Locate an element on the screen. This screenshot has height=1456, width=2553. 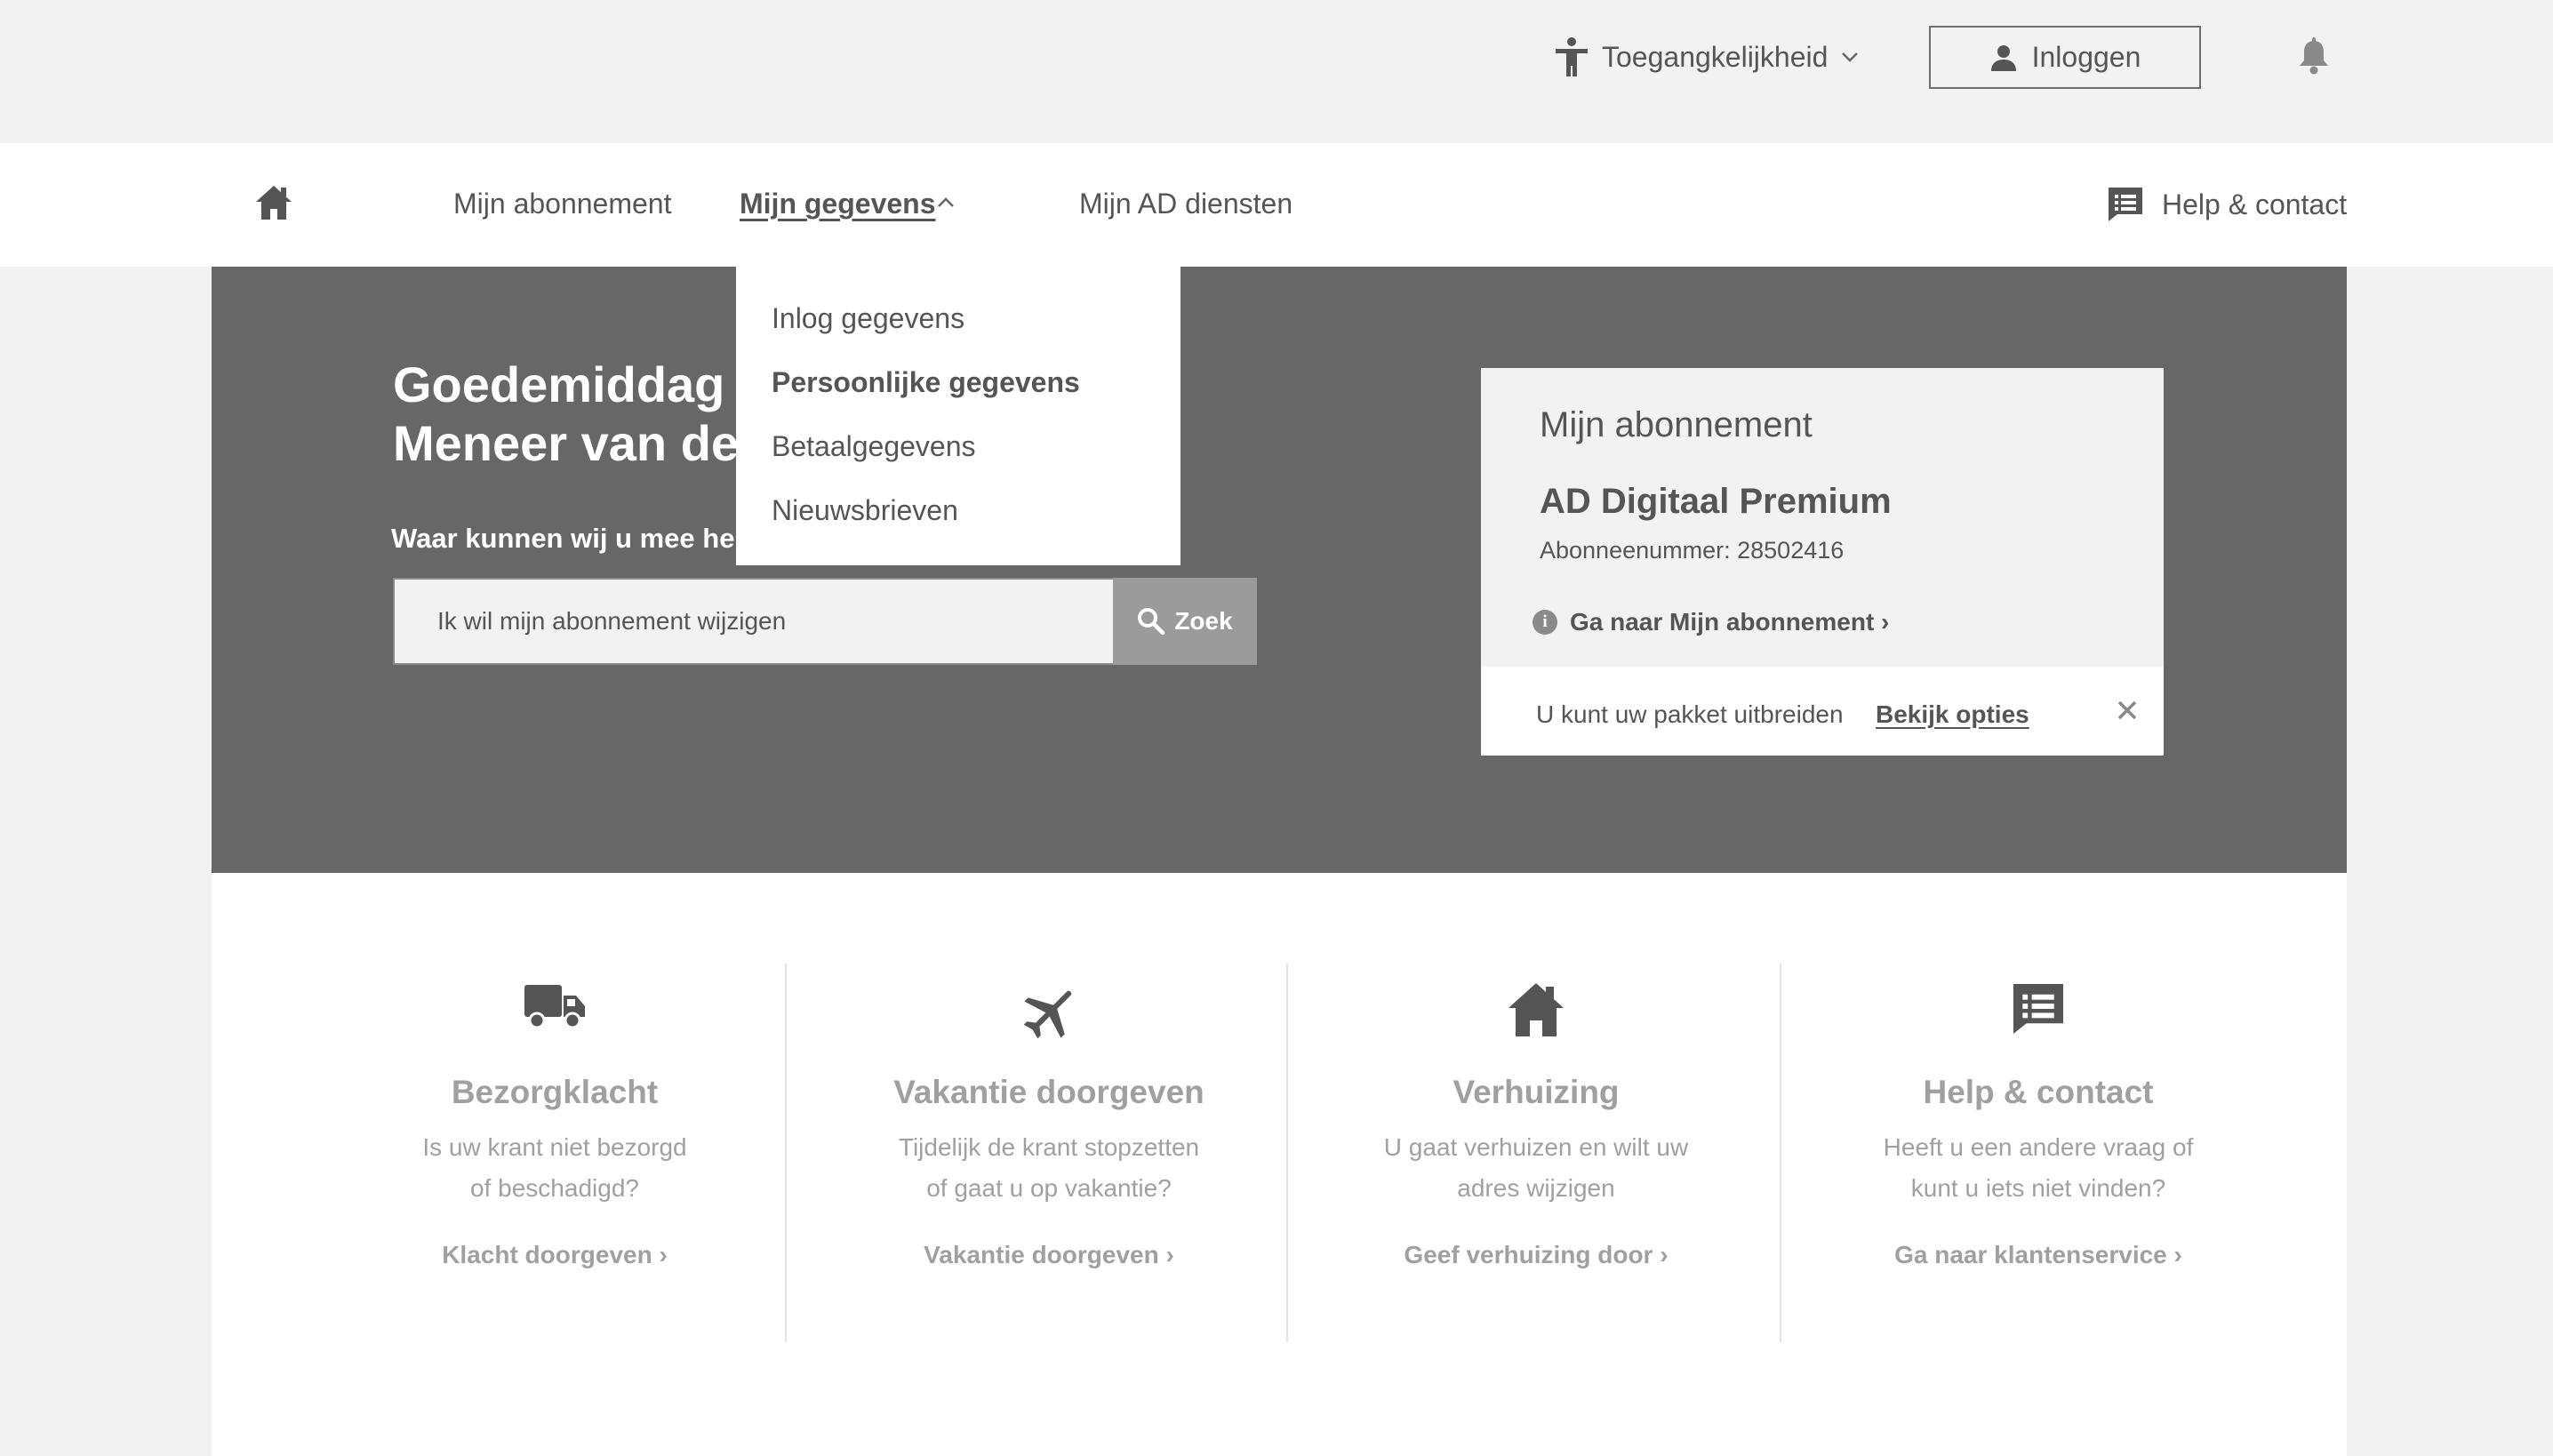
search-icon is located at coordinates (1151, 622).